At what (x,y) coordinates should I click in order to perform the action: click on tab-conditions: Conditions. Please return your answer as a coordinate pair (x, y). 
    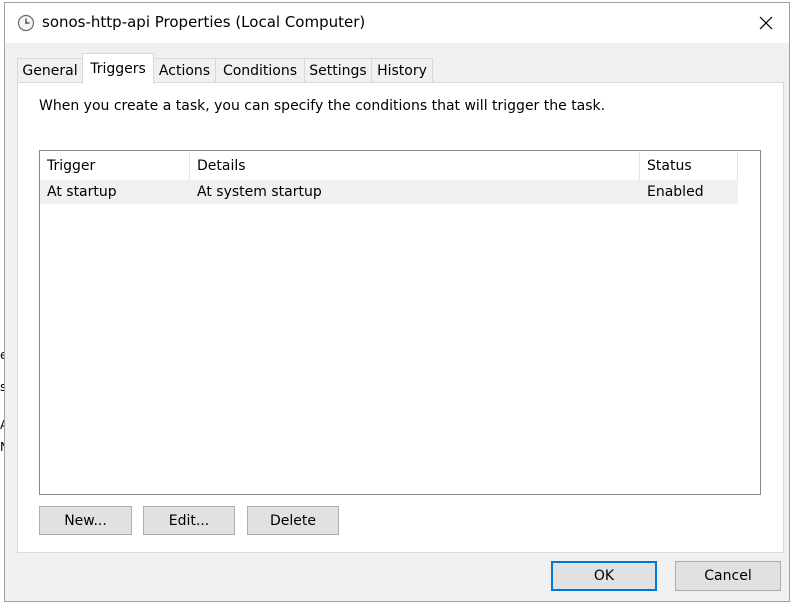
    Looking at the image, I should click on (260, 70).